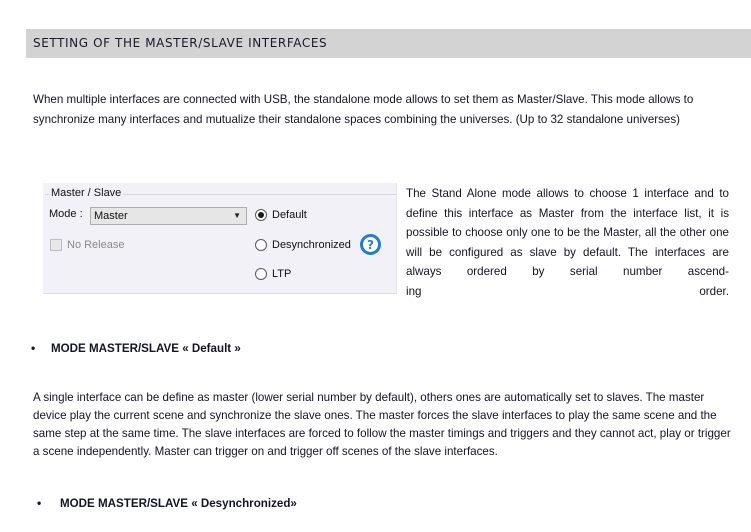 The image size is (751, 532). Describe the element at coordinates (56, 245) in the screenshot. I see `no-release-checkbox` at that location.